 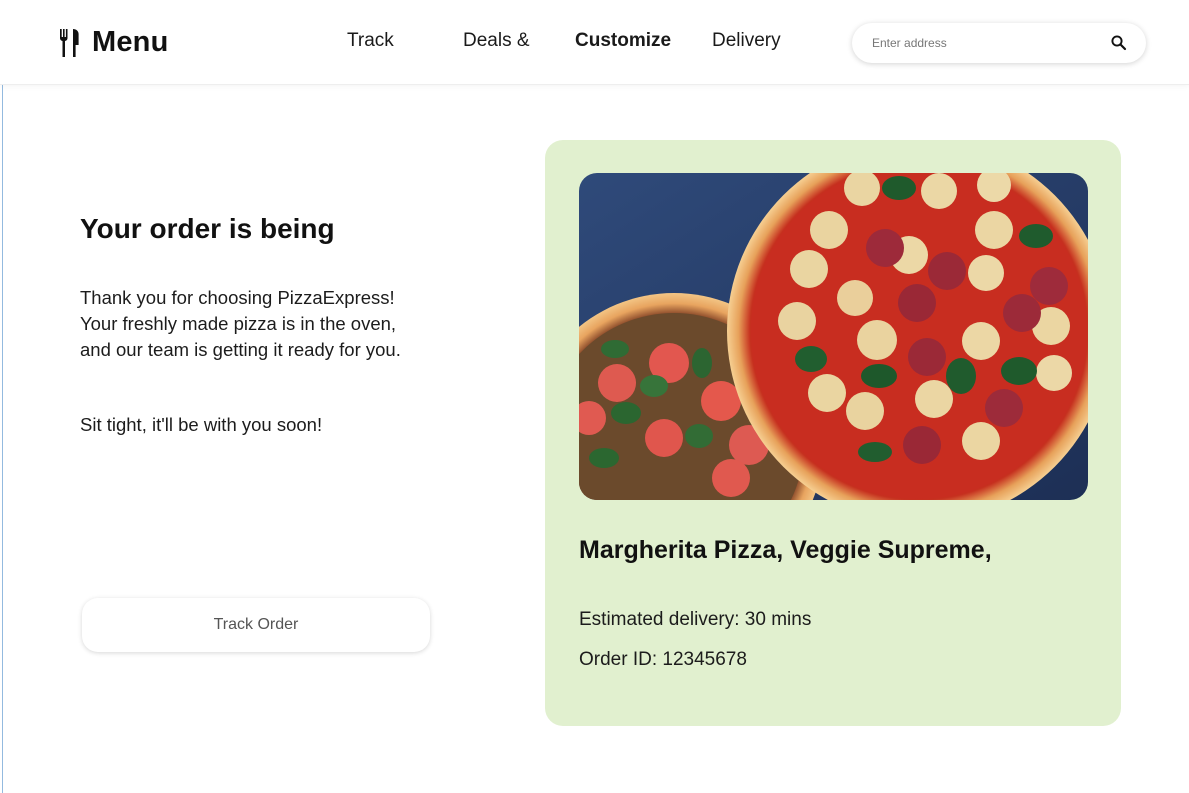 What do you see at coordinates (785, 550) in the screenshot?
I see `card-title: Margherita Pizza, Veggie Supreme,` at bounding box center [785, 550].